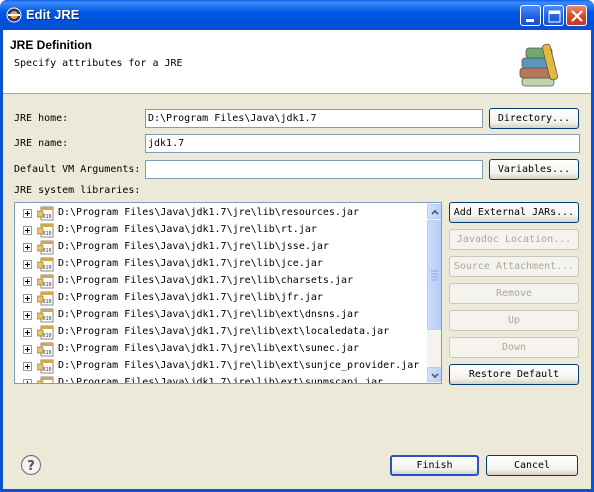 This screenshot has height=492, width=594. I want to click on header-title: JRE Definition, so click(51, 45).